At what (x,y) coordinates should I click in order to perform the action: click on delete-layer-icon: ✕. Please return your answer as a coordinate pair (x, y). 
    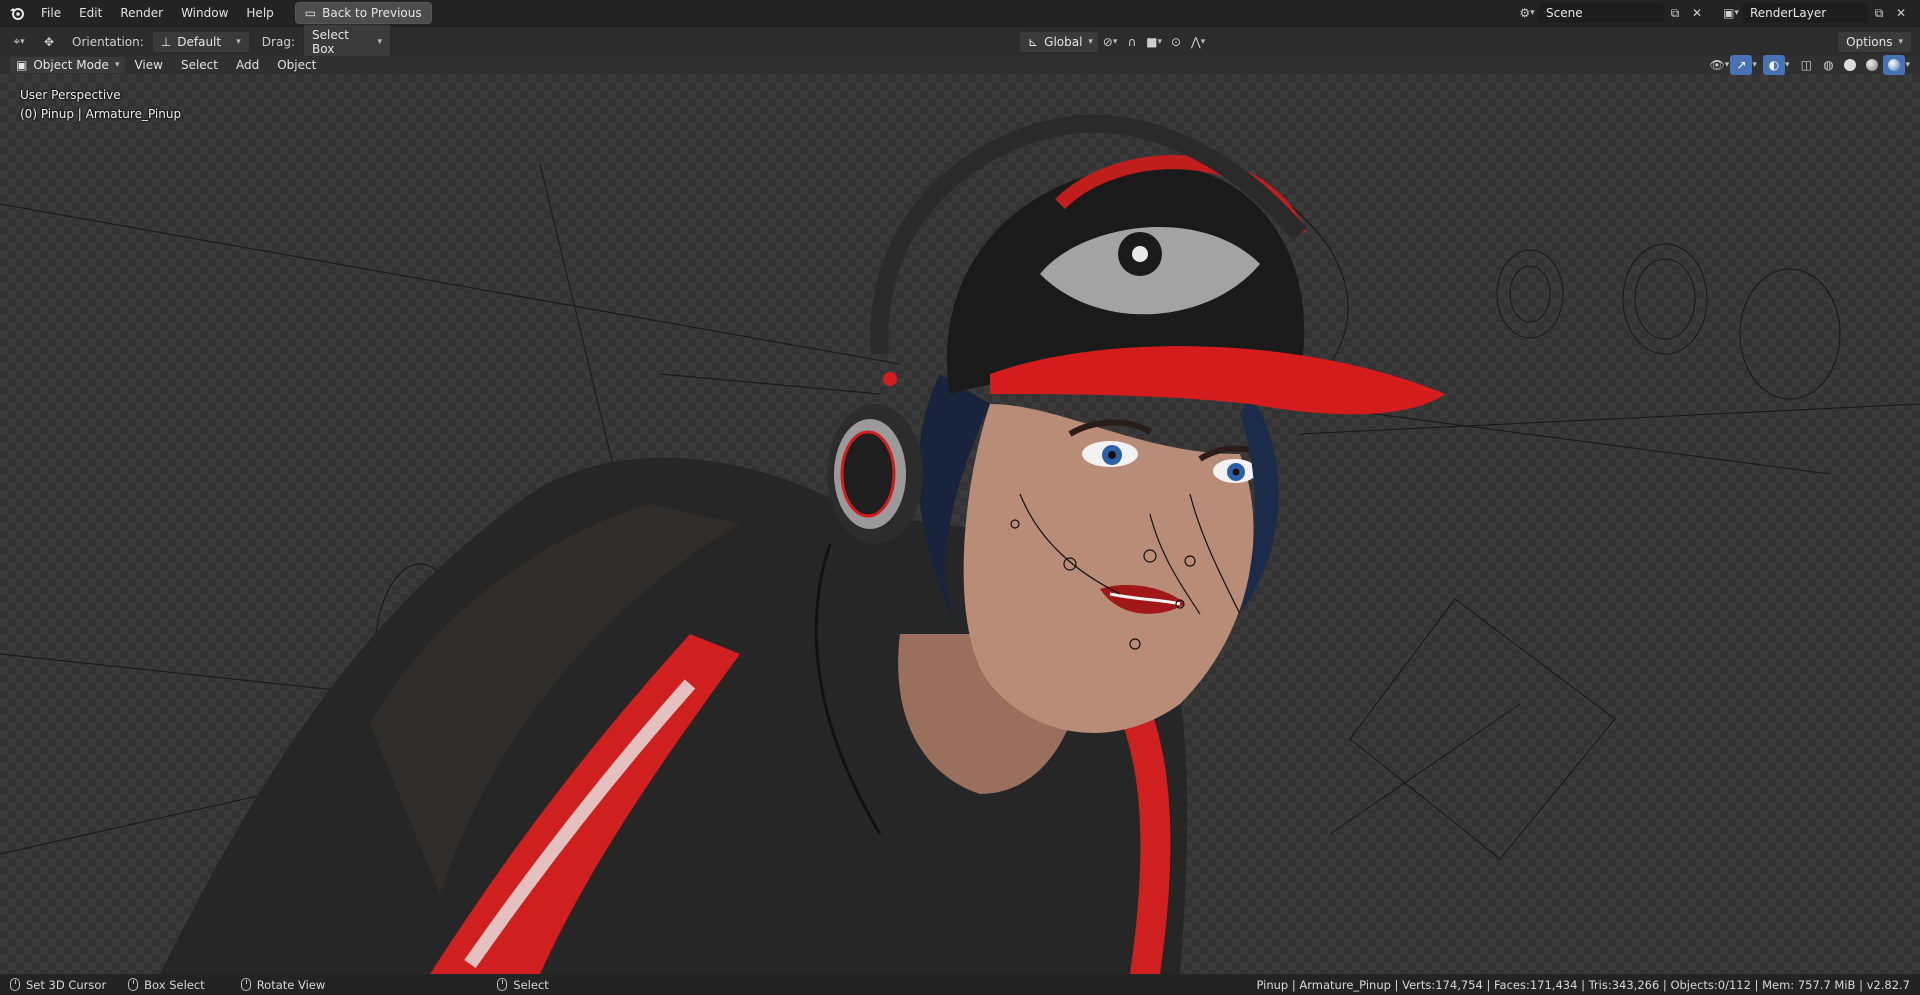
    Looking at the image, I should click on (1901, 13).